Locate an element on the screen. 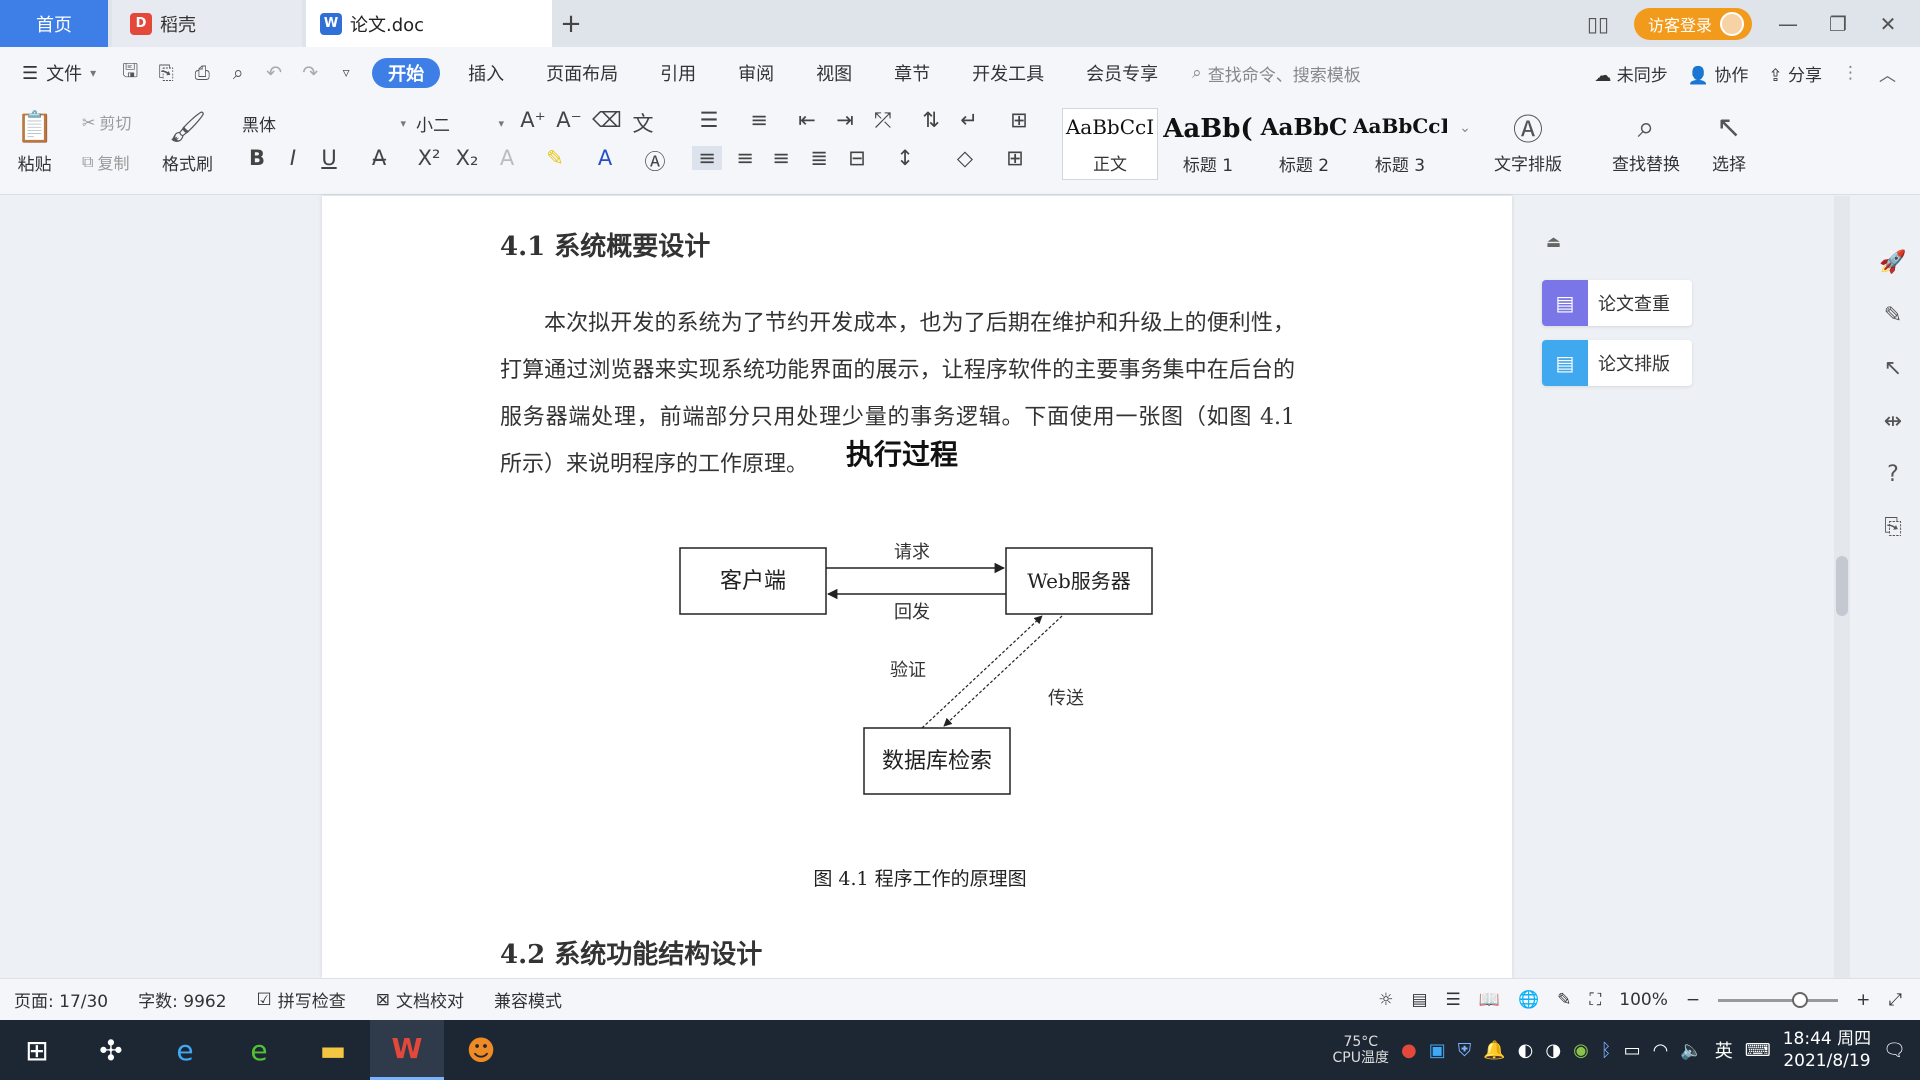 This screenshot has width=1920, height=1080. volume-icon: 🔈 is located at coordinates (1691, 1050).